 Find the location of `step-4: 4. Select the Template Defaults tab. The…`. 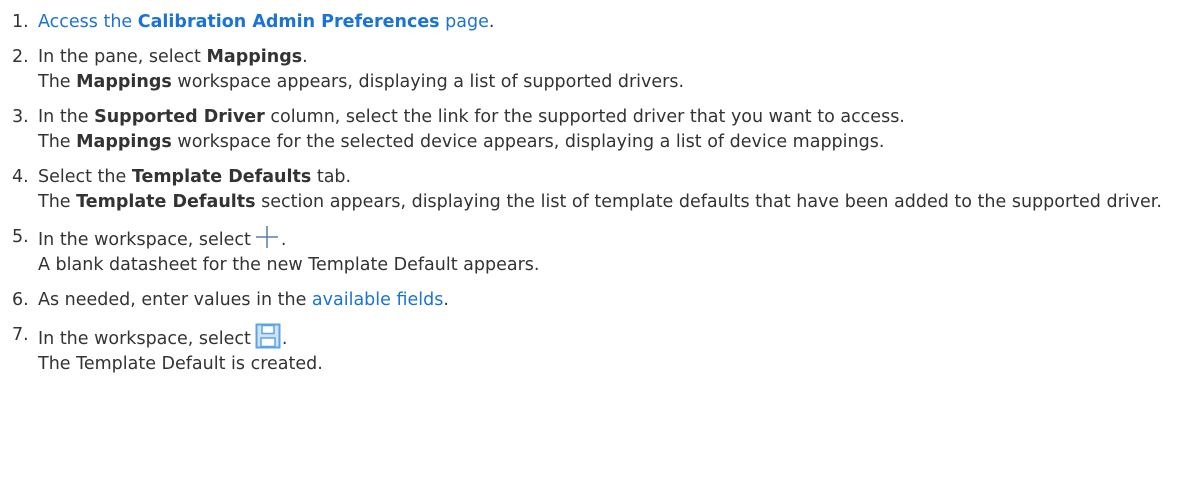

step-4: 4. Select the Template Defaults tab. The… is located at coordinates (599, 190).